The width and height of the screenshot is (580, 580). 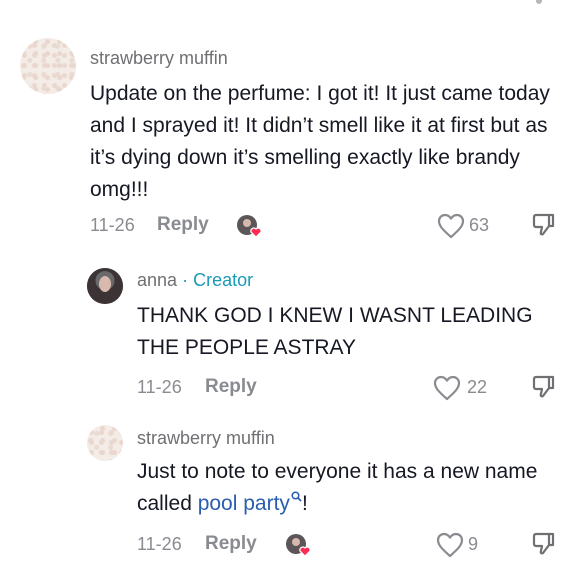 What do you see at coordinates (304, 503) in the screenshot?
I see `comment-text-end: !` at bounding box center [304, 503].